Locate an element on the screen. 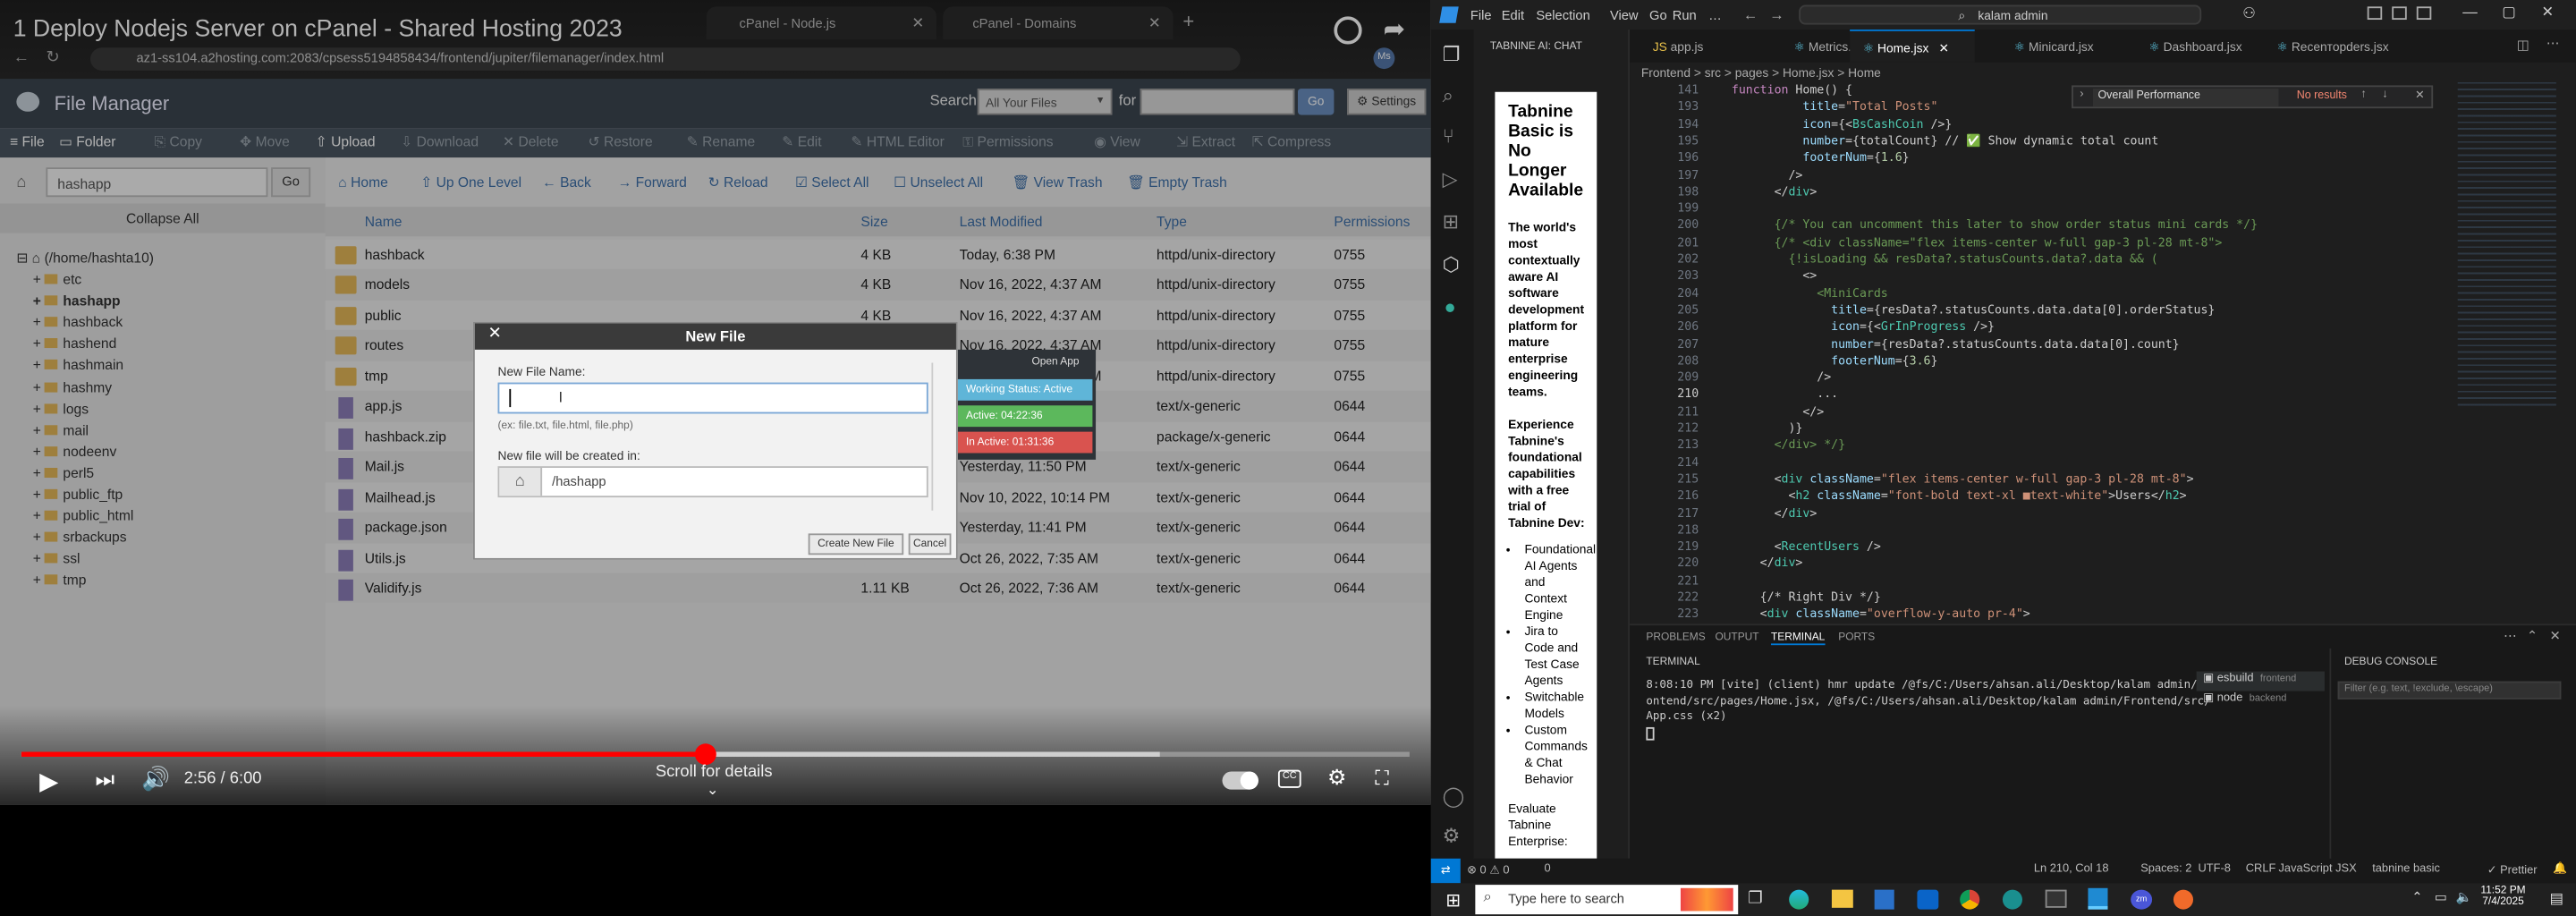  command-center-search: ⌕ kalam admin is located at coordinates (2000, 14).